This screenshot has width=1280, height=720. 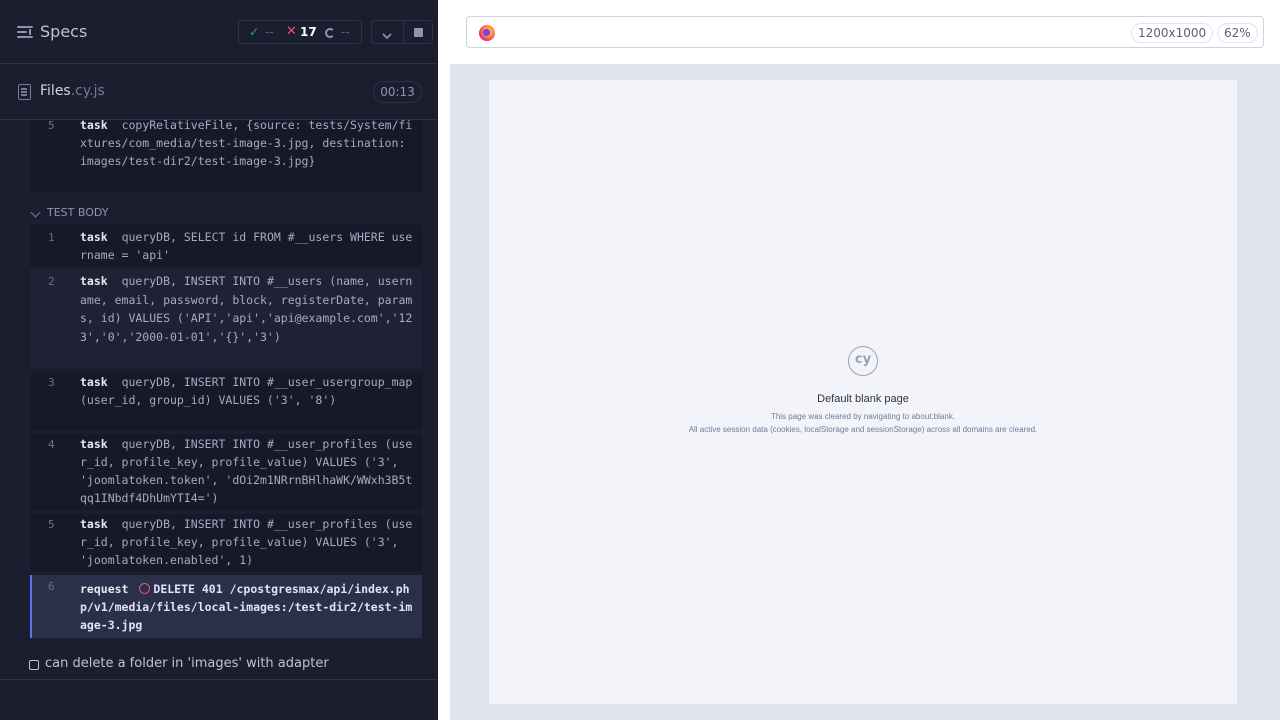 What do you see at coordinates (104, 589) in the screenshot?
I see `command-name: request` at bounding box center [104, 589].